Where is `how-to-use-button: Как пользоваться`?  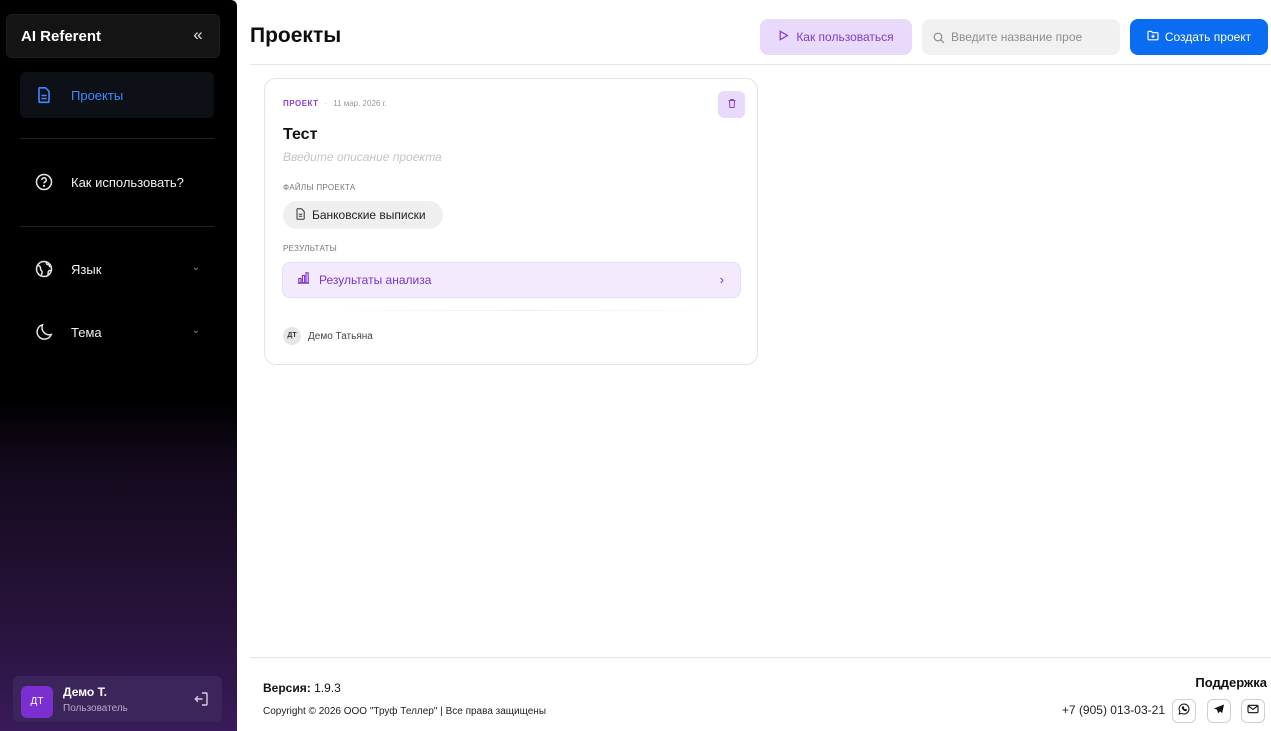
how-to-use-button: Как пользоваться is located at coordinates (836, 37).